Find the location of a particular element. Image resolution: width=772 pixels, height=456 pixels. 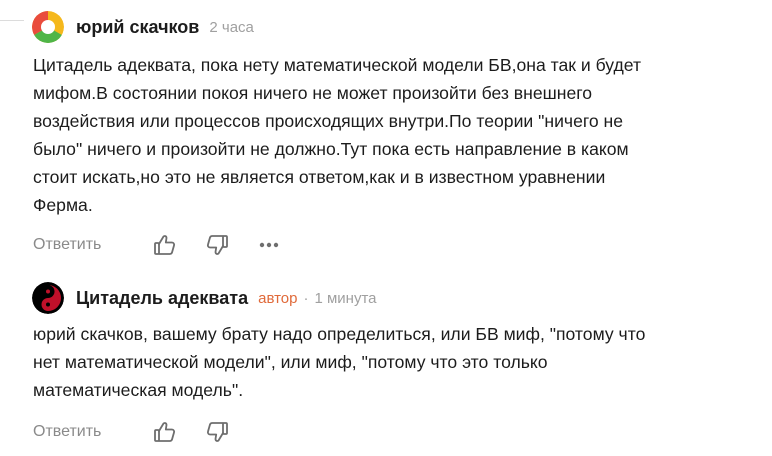

pie-avatar-icon is located at coordinates (48, 27).